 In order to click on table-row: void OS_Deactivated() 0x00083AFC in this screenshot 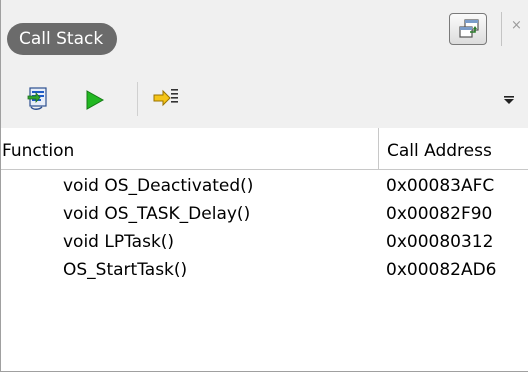, I will do `click(264, 186)`.